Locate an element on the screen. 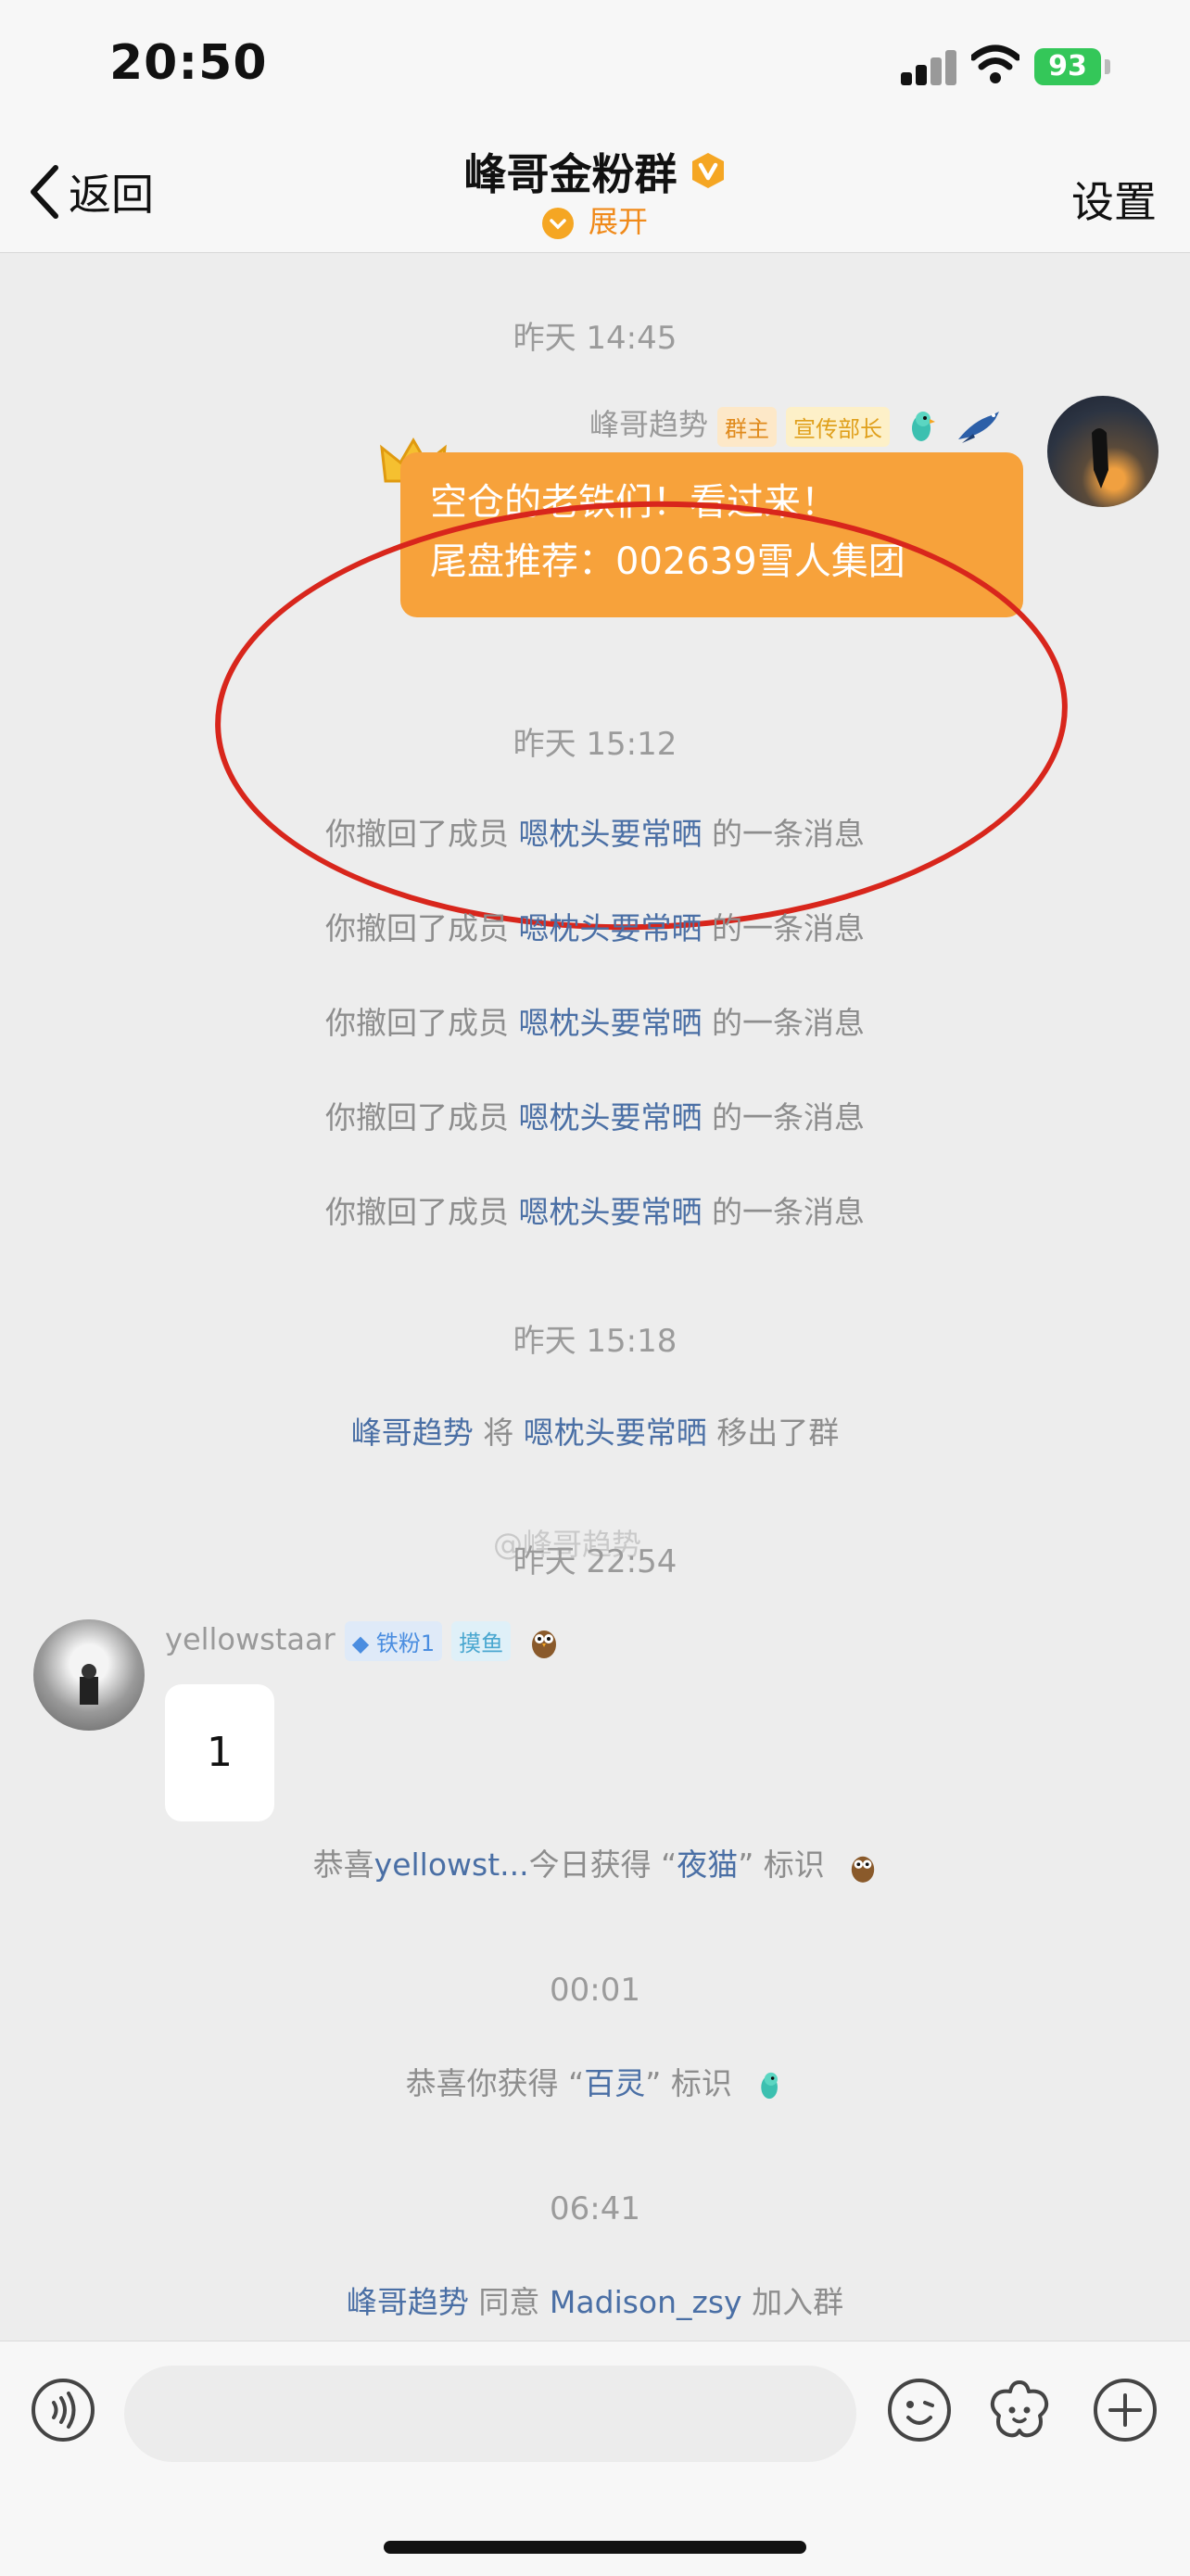 The height and width of the screenshot is (2576, 1190). join-verb: 同意 is located at coordinates (509, 2302).